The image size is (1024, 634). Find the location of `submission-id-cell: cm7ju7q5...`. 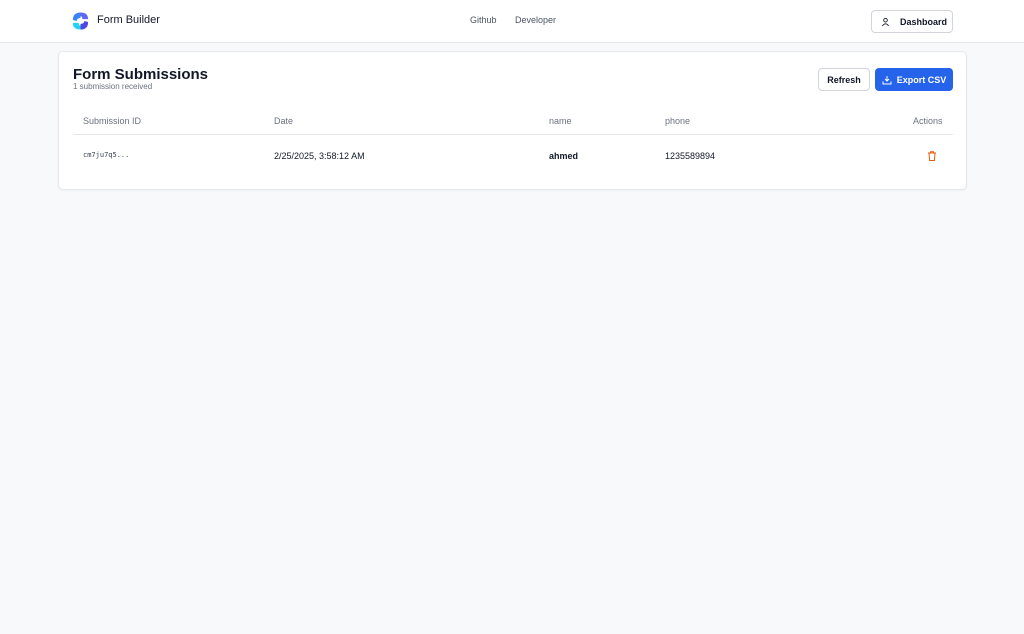

submission-id-cell: cm7ju7q5... is located at coordinates (106, 155).